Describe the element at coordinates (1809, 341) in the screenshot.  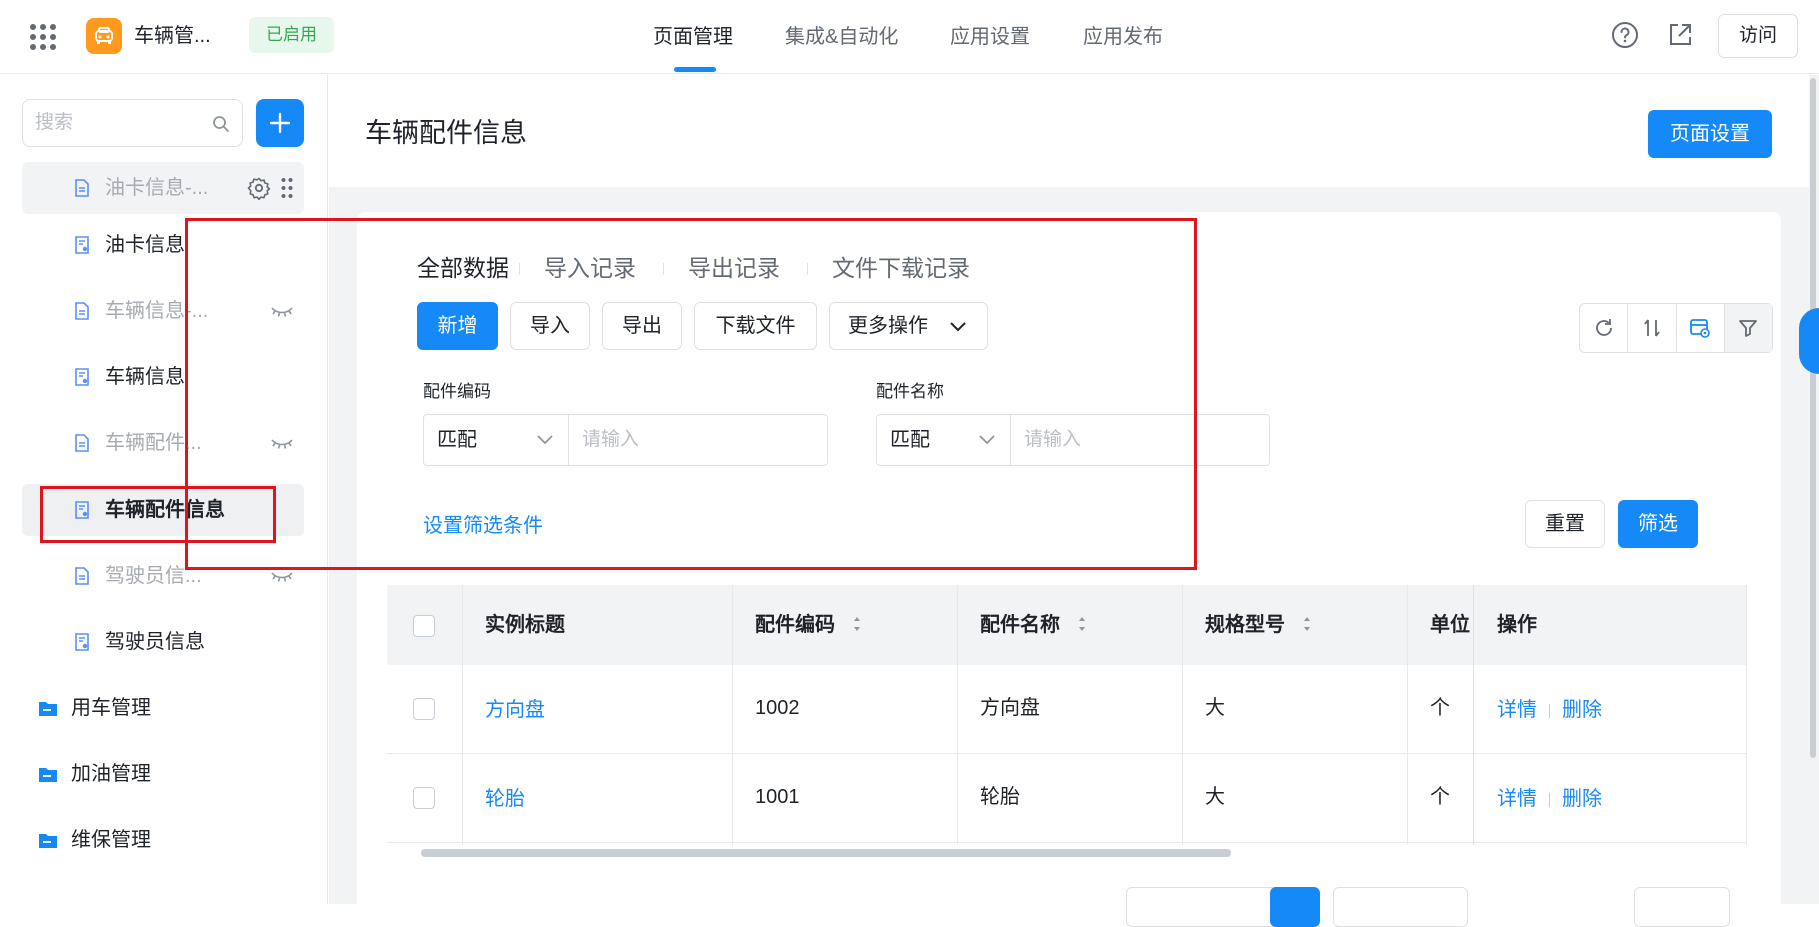
I see `floating-assistant-button` at that location.